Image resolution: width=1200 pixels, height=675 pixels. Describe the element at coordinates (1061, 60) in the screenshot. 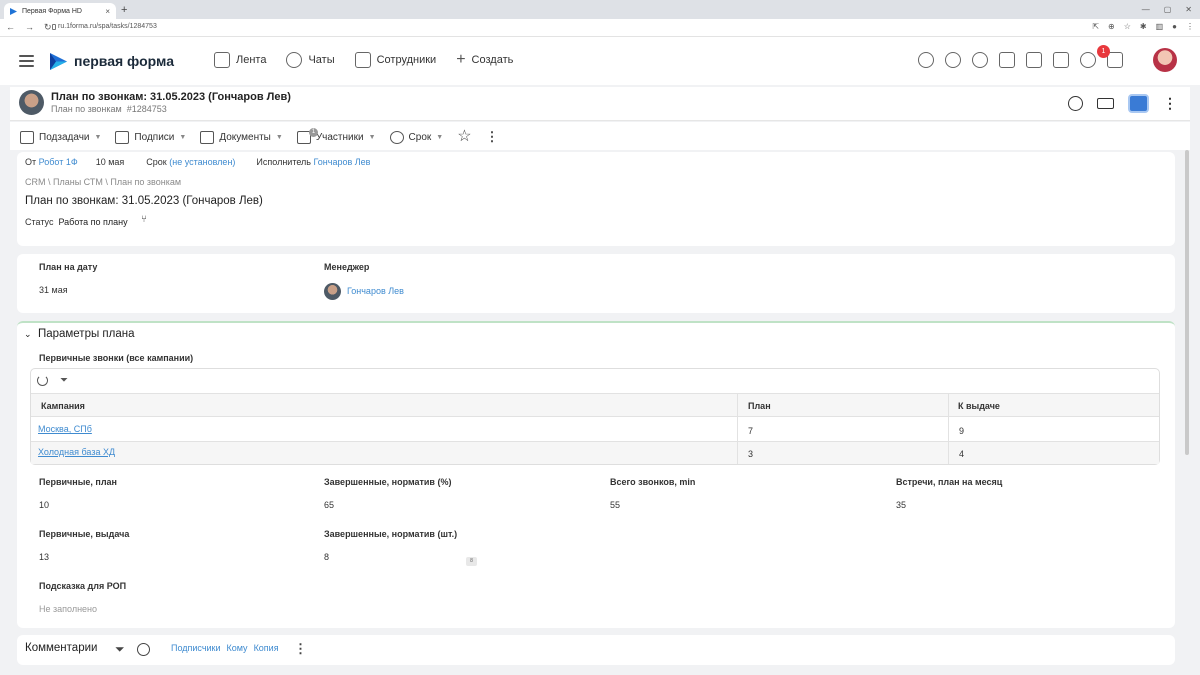

I see `add-file-icon` at that location.